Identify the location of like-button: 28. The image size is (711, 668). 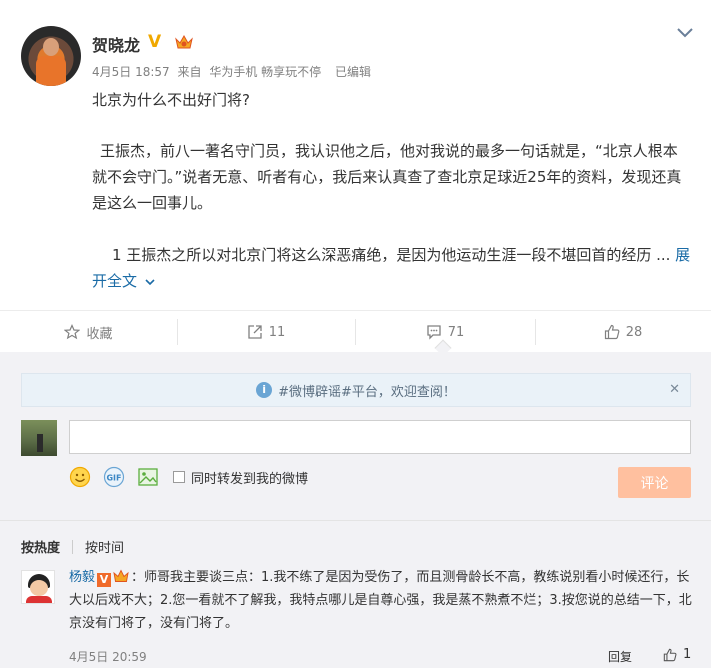
(623, 332).